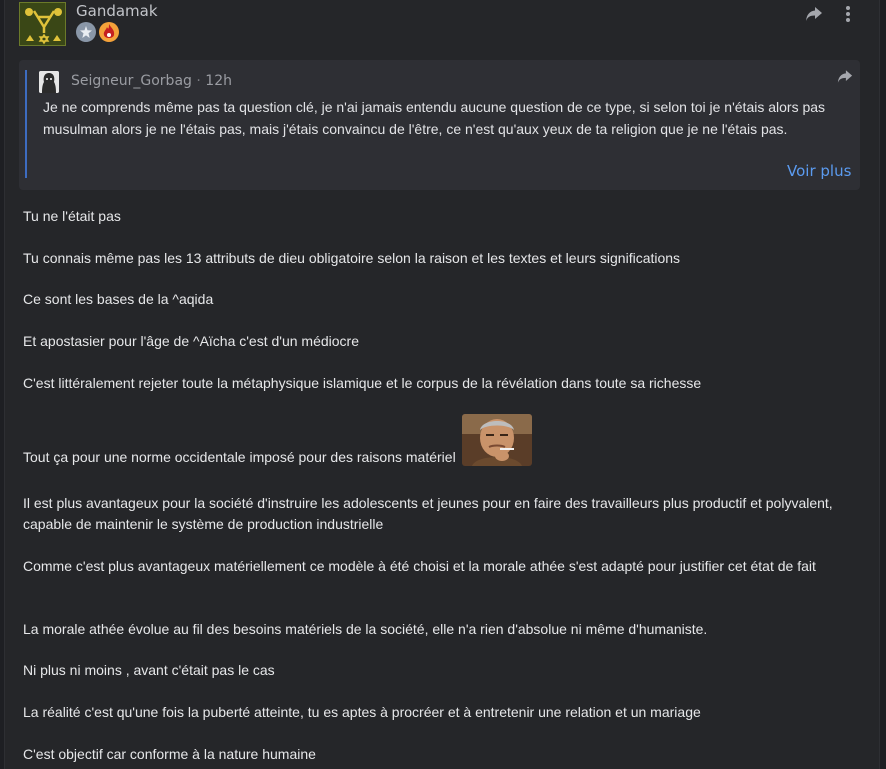 The width and height of the screenshot is (886, 769). I want to click on fire-badge-icon, so click(109, 32).